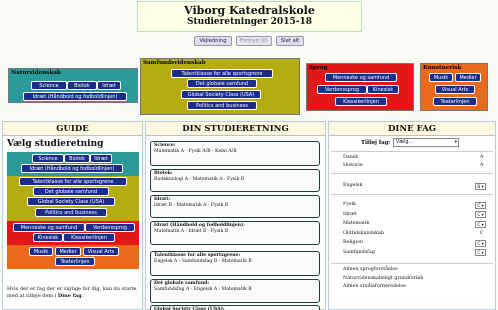 The height and width of the screenshot is (310, 498). What do you see at coordinates (359, 252) in the screenshot?
I see `subject-name: Samfundsfag` at bounding box center [359, 252].